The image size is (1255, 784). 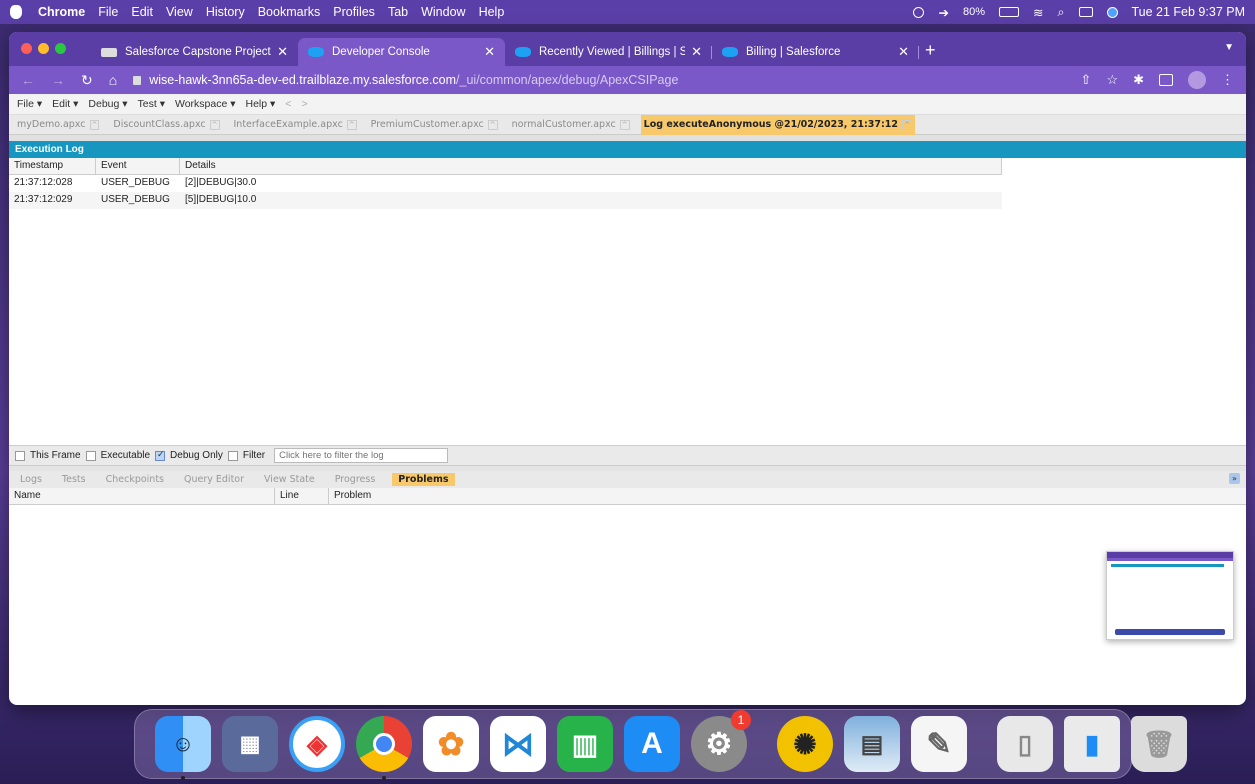 I want to click on reload-icon: ↻, so click(x=87, y=80).